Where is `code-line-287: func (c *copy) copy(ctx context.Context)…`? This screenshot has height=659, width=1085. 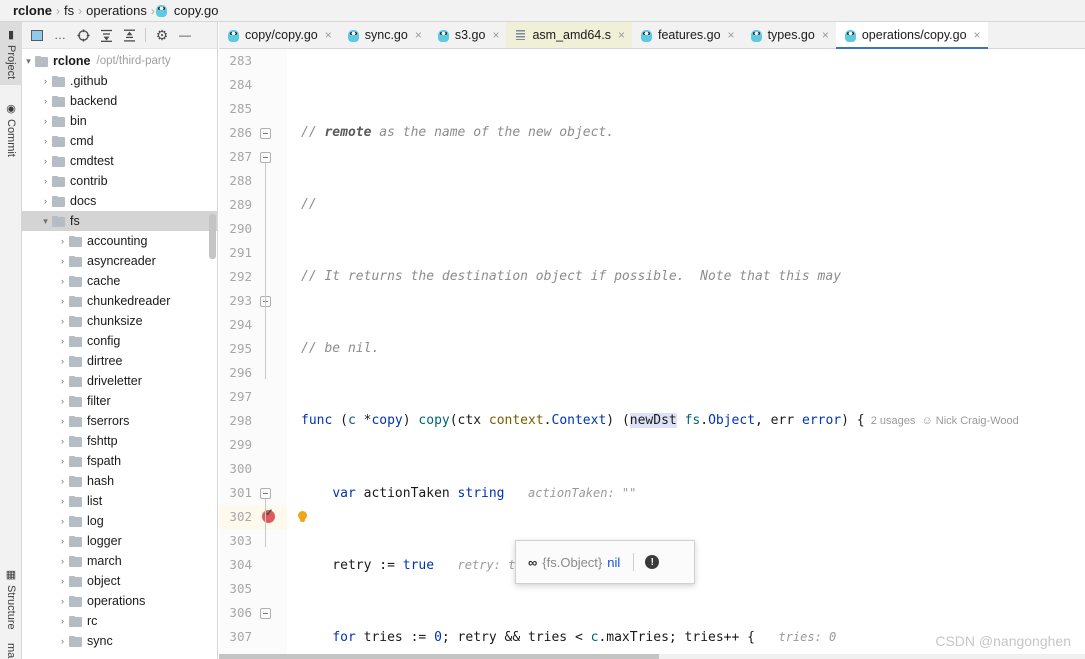 code-line-287: func (c *copy) copy(ctx context.Context)… is located at coordinates (686, 421).